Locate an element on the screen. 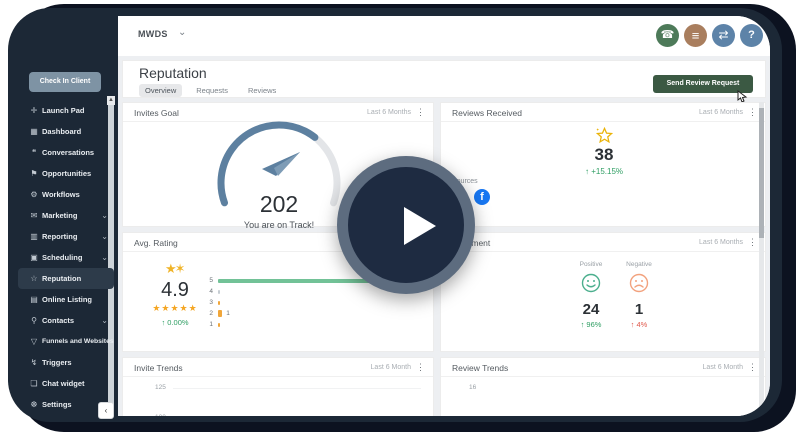 The width and height of the screenshot is (796, 432). sidebar-item-launch-pad: ✛ Launch Pad is located at coordinates (66, 110).